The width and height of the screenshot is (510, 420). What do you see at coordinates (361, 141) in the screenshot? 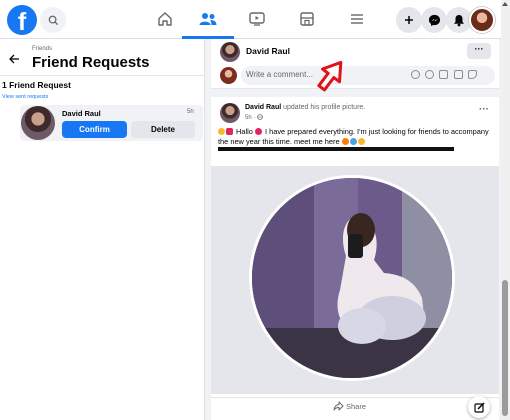
I see `hand-emoji-icon` at bounding box center [361, 141].